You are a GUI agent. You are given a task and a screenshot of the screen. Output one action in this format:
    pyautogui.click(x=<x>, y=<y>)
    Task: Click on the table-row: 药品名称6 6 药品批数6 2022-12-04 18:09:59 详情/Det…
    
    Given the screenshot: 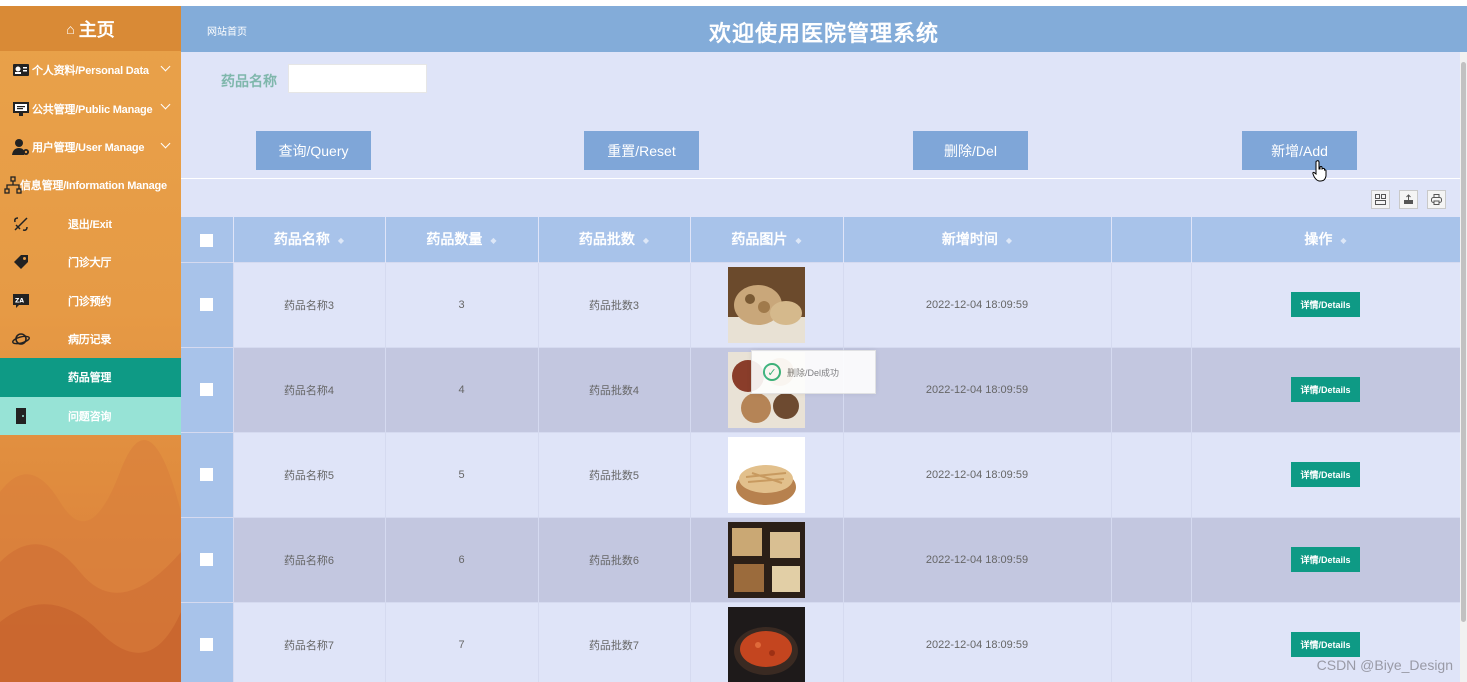 What is the action you would take?
    pyautogui.click(x=820, y=559)
    